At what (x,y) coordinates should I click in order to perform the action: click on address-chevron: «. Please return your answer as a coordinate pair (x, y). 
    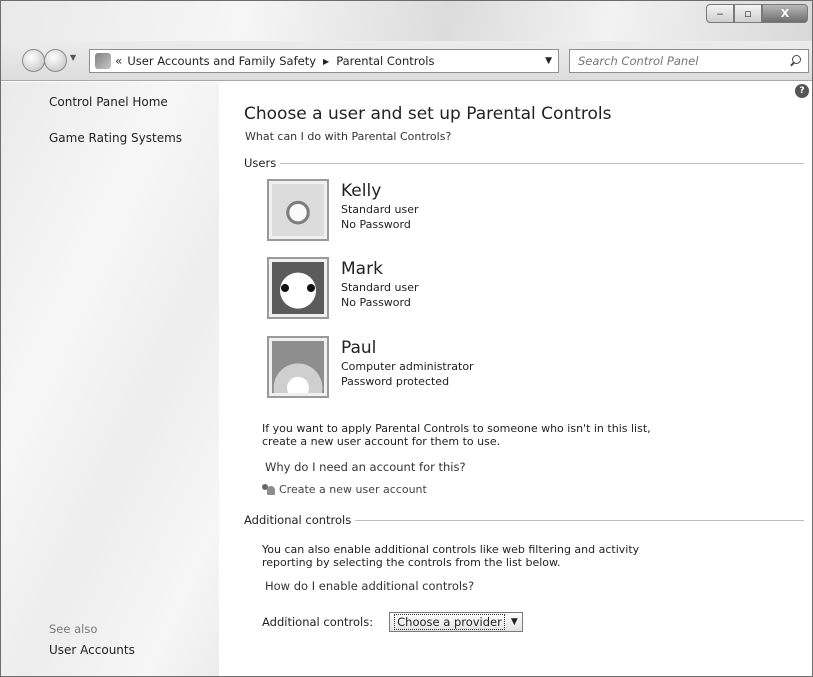
    Looking at the image, I should click on (118, 61).